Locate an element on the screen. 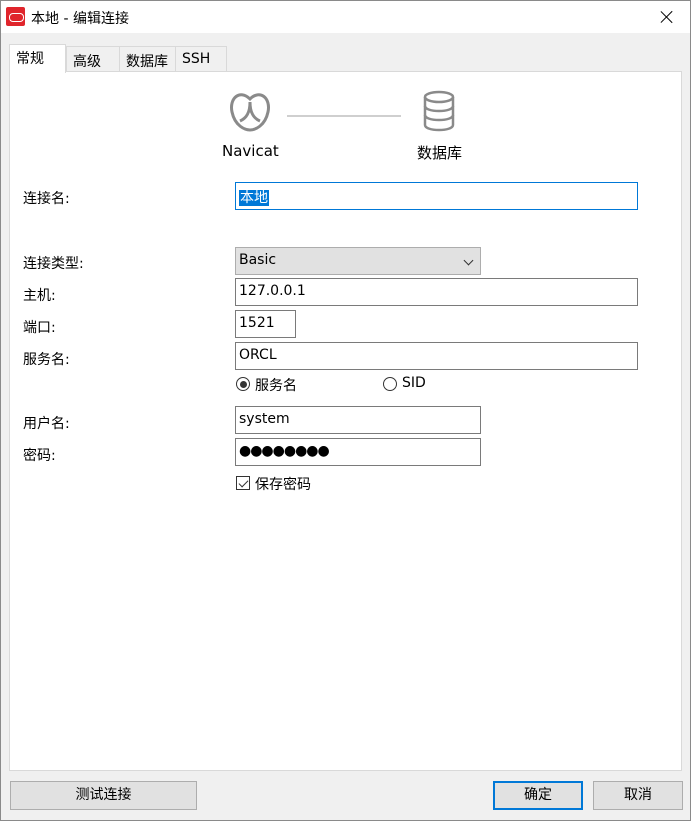 The width and height of the screenshot is (691, 821). database-label: 数据库 is located at coordinates (440, 153).